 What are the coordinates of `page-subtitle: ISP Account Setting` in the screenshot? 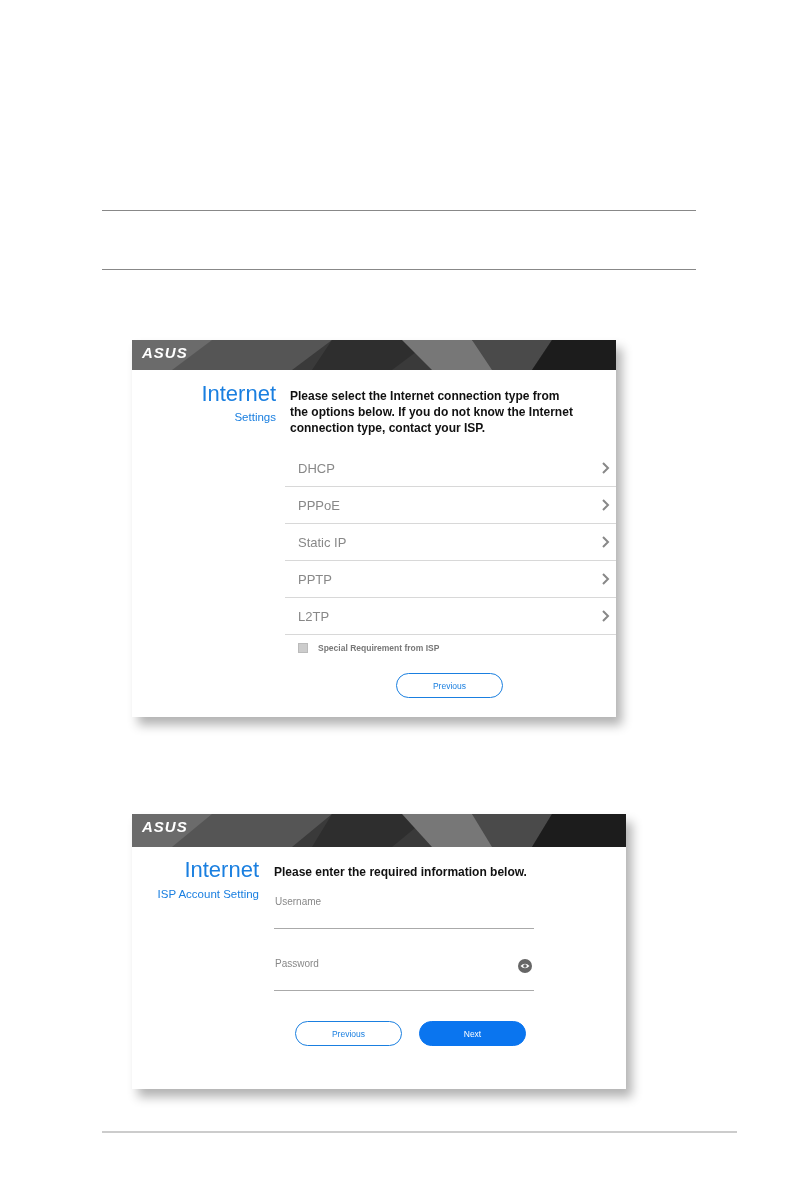 It's located at (207, 894).